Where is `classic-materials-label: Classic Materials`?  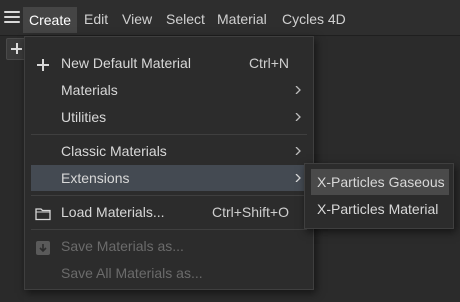
classic-materials-label: Classic Materials is located at coordinates (114, 151).